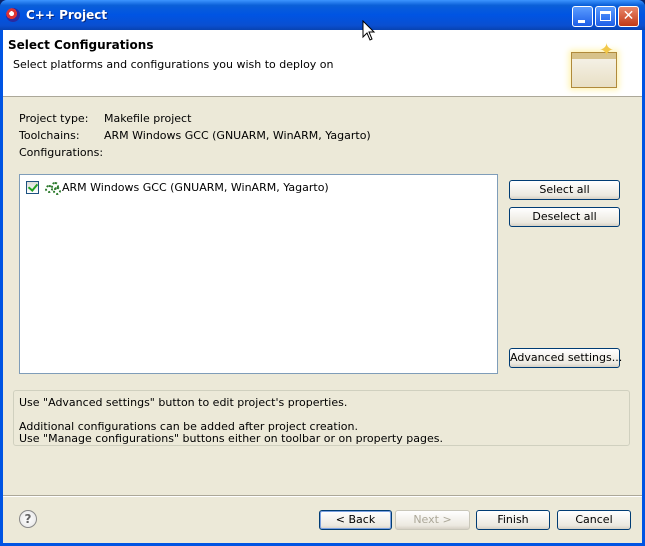 This screenshot has height=546, width=645. Describe the element at coordinates (369, 30) in the screenshot. I see `mouse-cursor-icon` at that location.